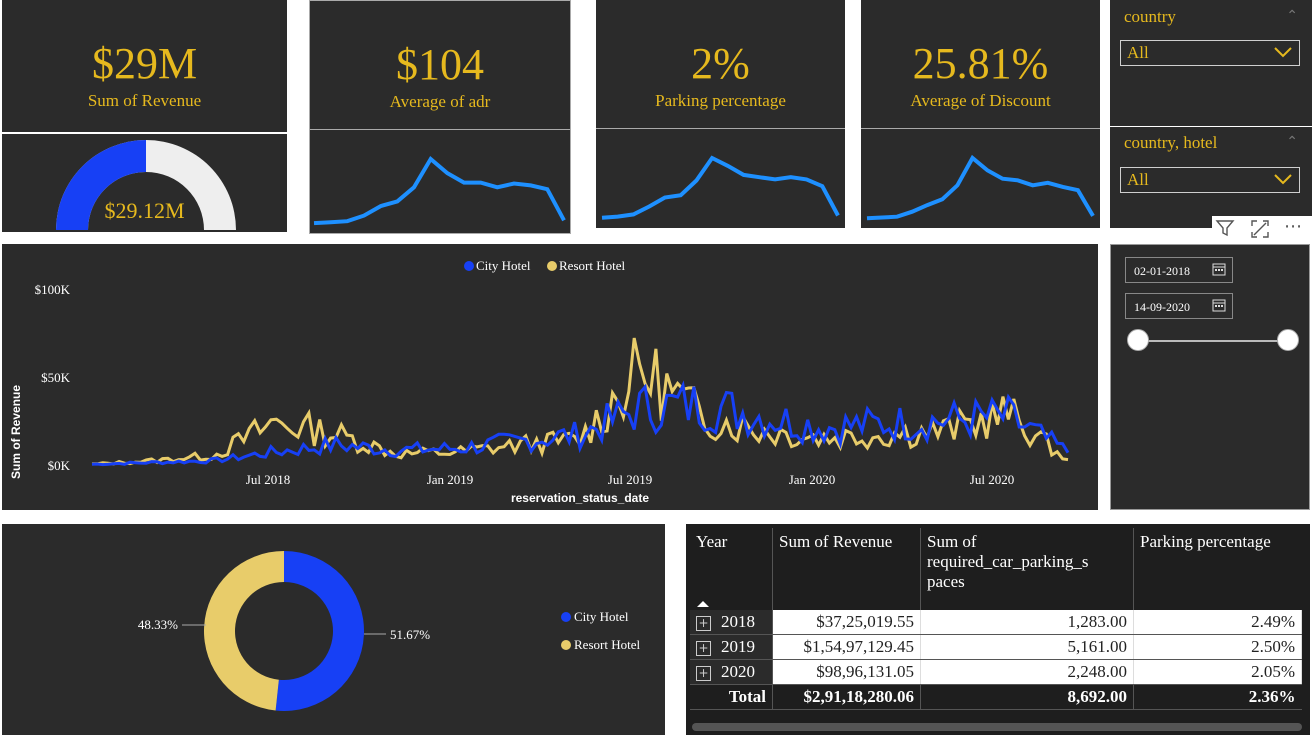  I want to click on range-end-handle, so click(1288, 340).